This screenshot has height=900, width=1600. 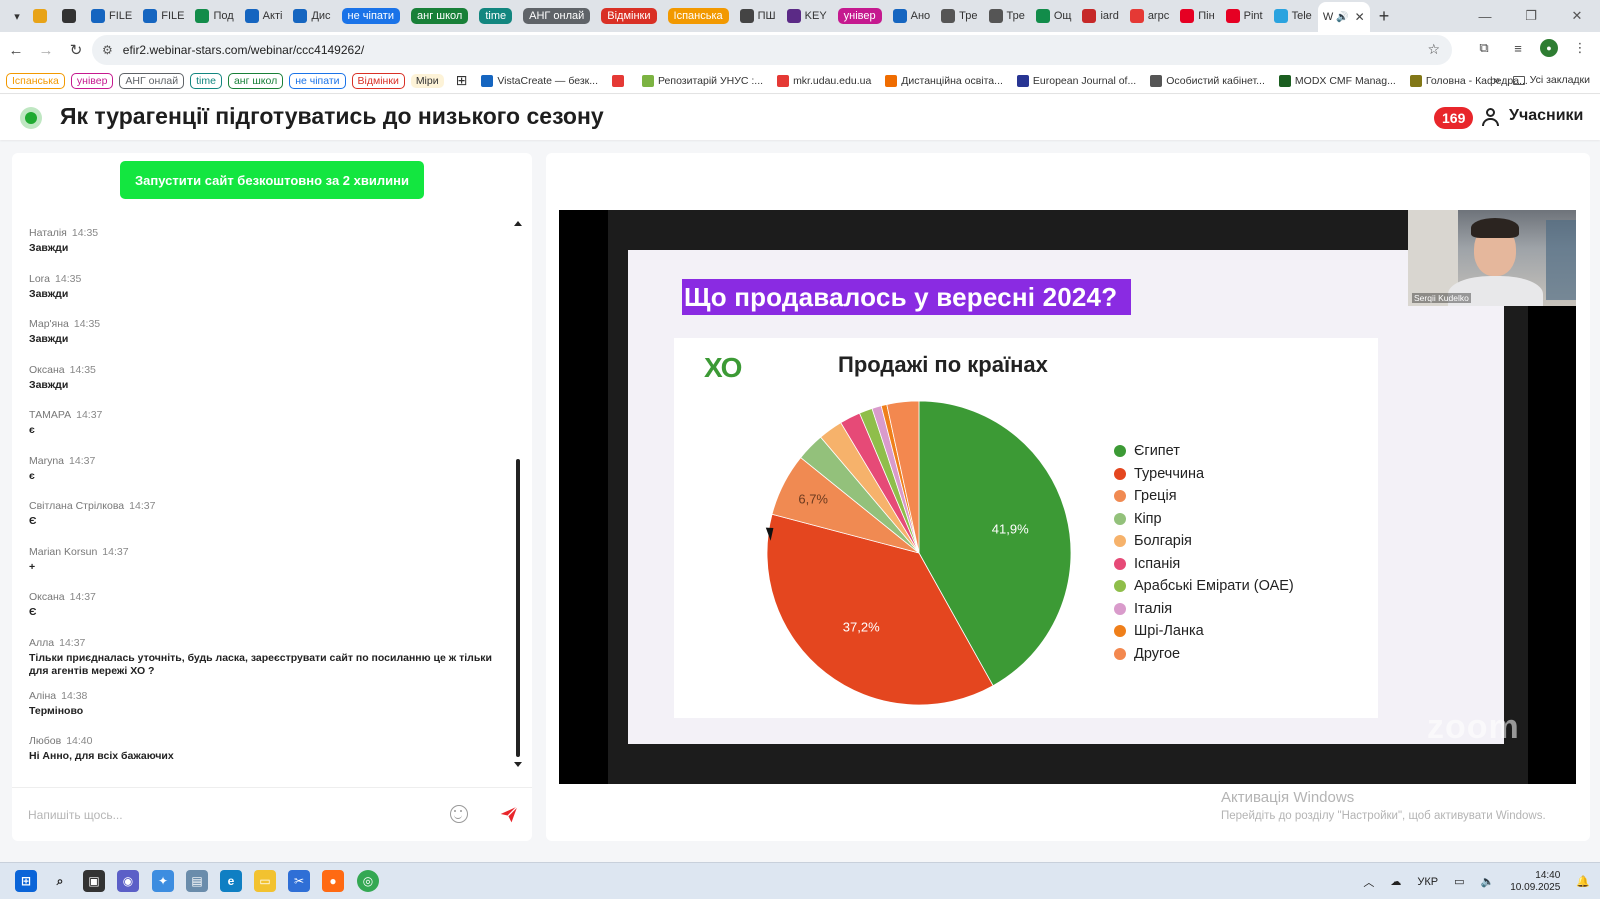 What do you see at coordinates (1454, 118) in the screenshot?
I see `participants-count-badge: 169` at bounding box center [1454, 118].